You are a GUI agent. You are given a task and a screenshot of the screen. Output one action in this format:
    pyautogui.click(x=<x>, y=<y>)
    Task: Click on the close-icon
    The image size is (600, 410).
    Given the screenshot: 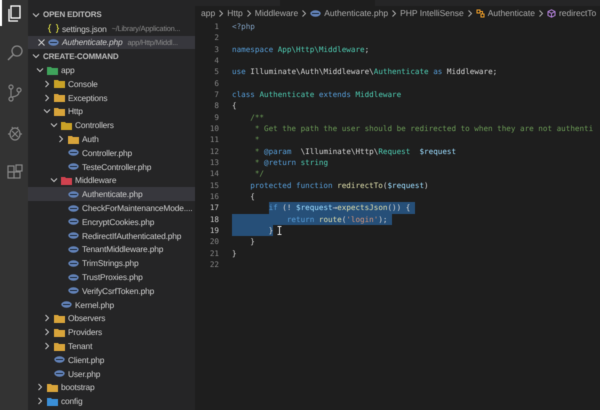 What is the action you would take?
    pyautogui.click(x=41, y=42)
    